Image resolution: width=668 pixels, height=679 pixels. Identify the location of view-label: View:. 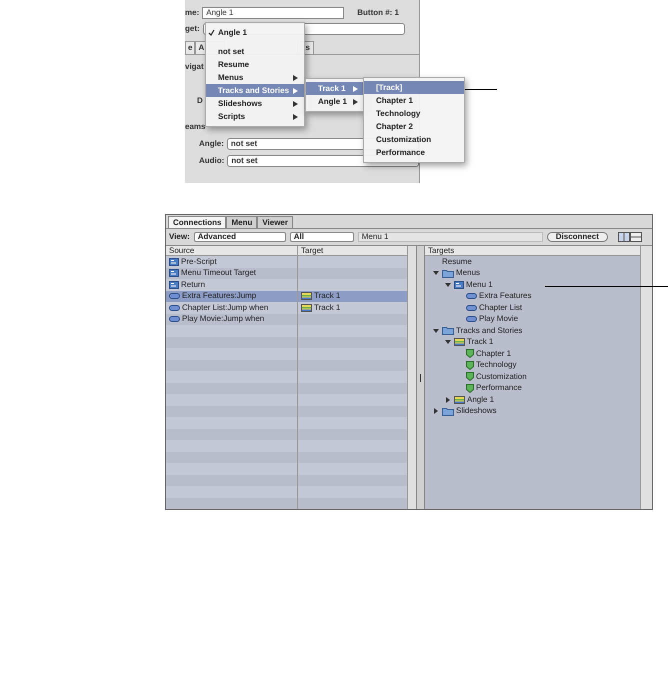
(179, 236).